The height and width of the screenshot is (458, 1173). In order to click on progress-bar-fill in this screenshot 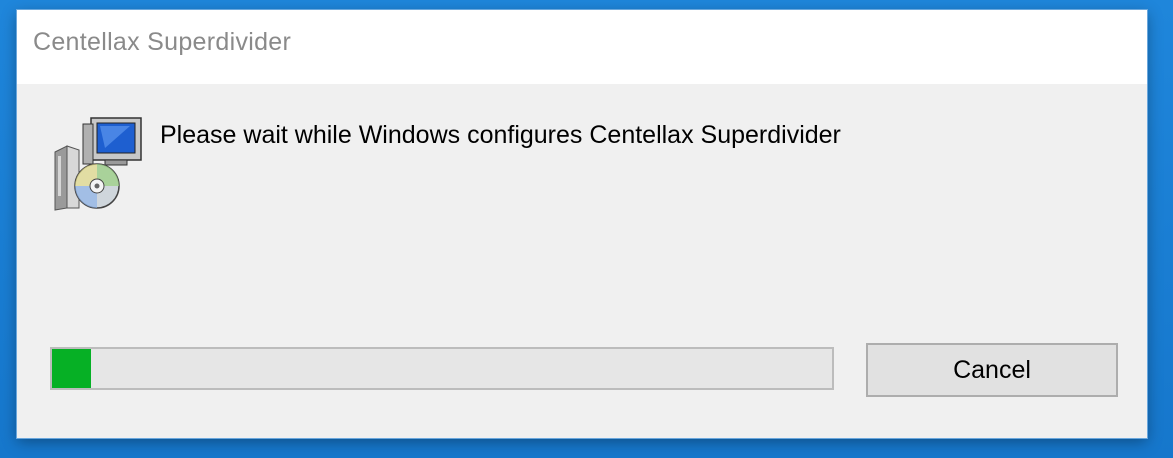, I will do `click(71, 368)`.